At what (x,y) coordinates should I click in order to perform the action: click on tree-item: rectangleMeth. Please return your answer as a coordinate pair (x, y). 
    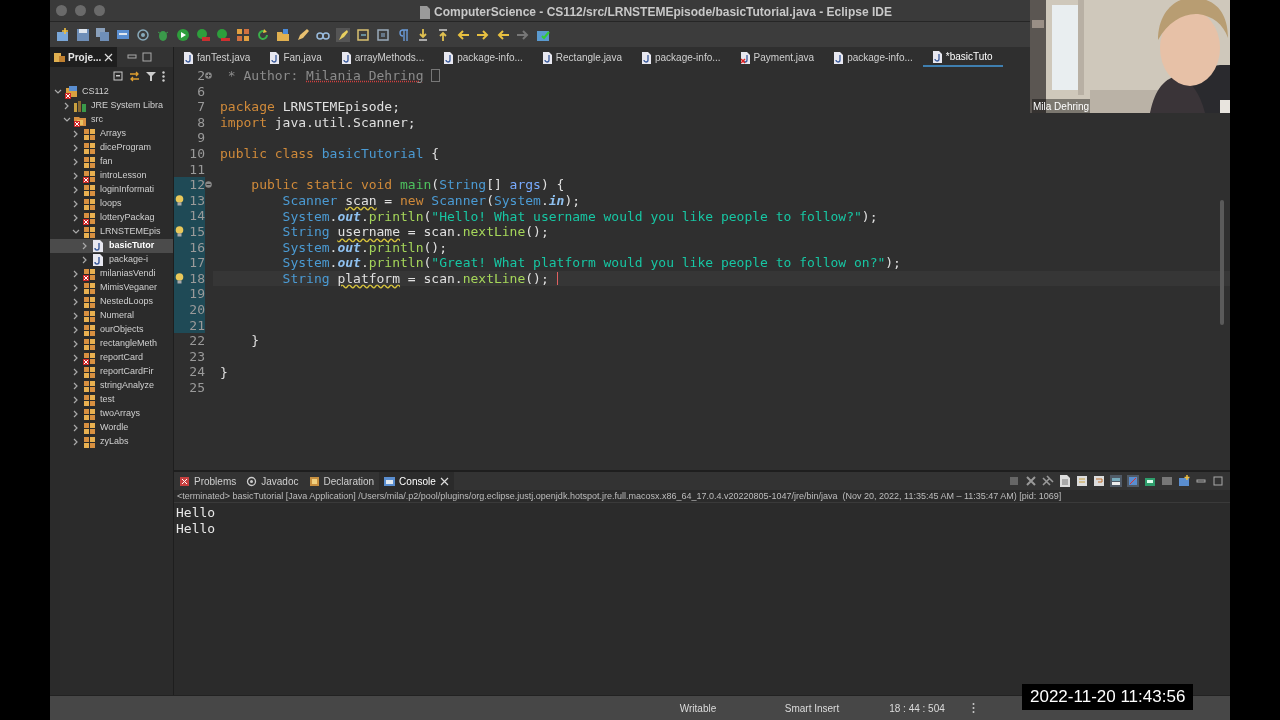
    Looking at the image, I should click on (111, 344).